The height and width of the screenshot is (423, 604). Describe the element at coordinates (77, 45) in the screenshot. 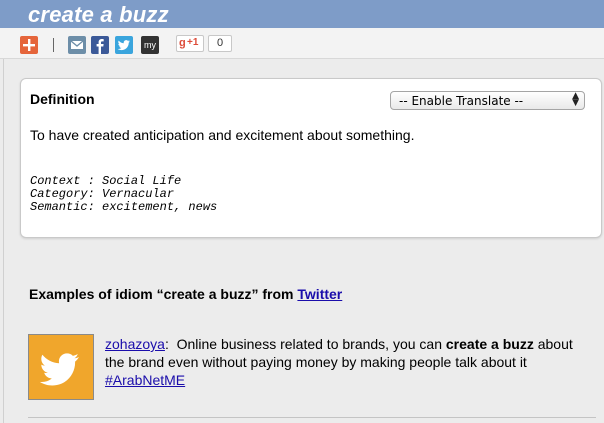

I see `email-icon` at that location.